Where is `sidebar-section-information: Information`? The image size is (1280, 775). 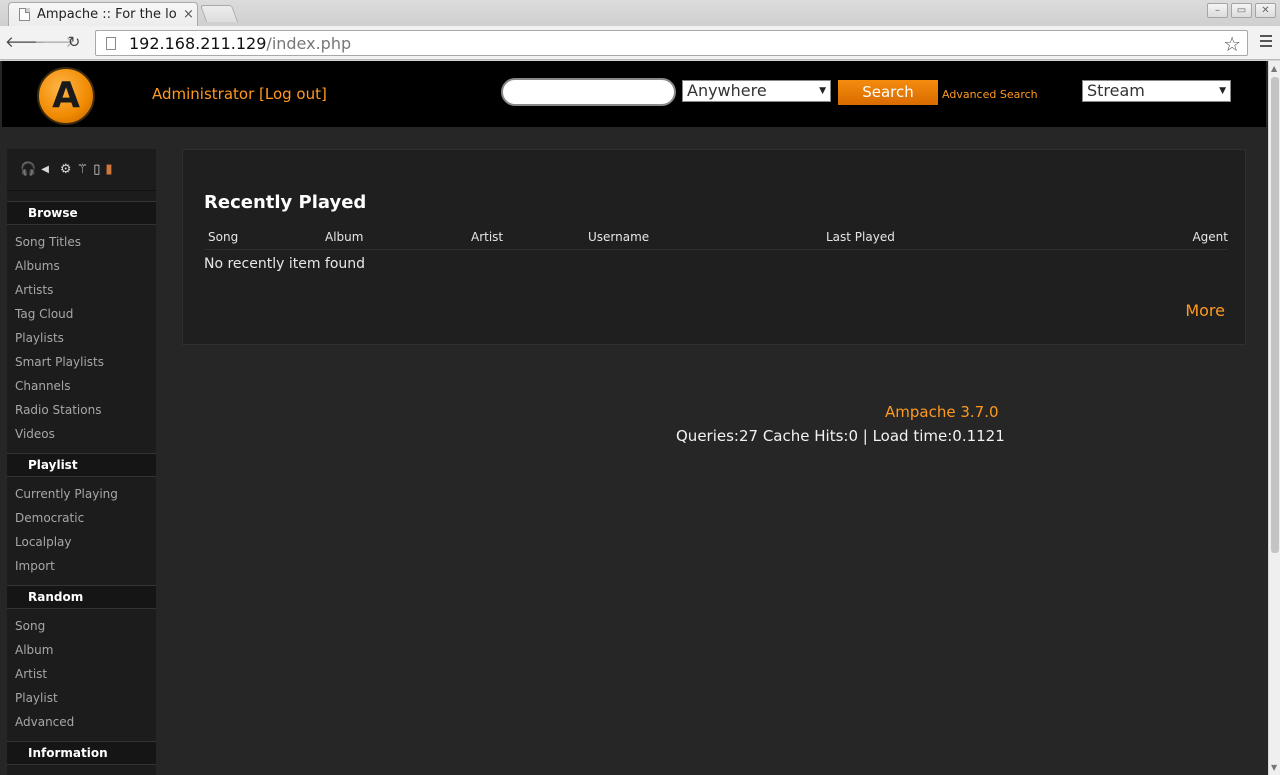 sidebar-section-information: Information is located at coordinates (81, 753).